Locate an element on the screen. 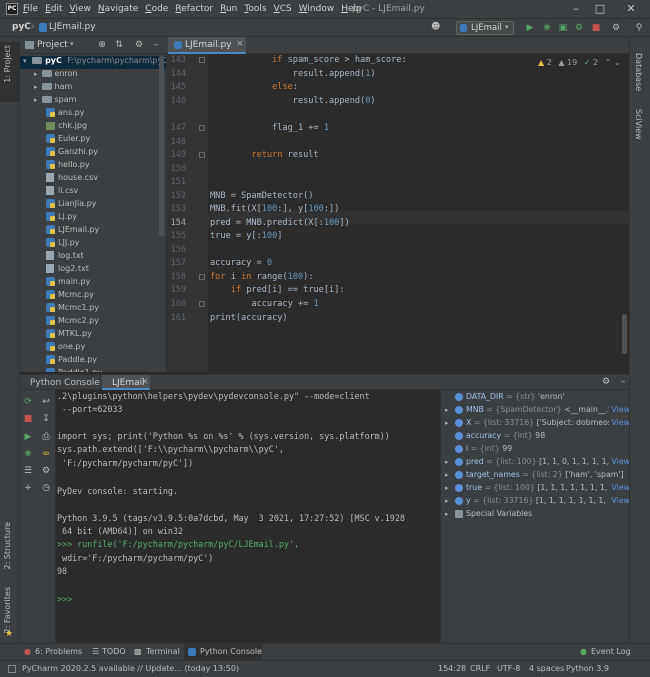 This screenshot has width=650, height=677. execute-icon: ▶ is located at coordinates (28, 437).